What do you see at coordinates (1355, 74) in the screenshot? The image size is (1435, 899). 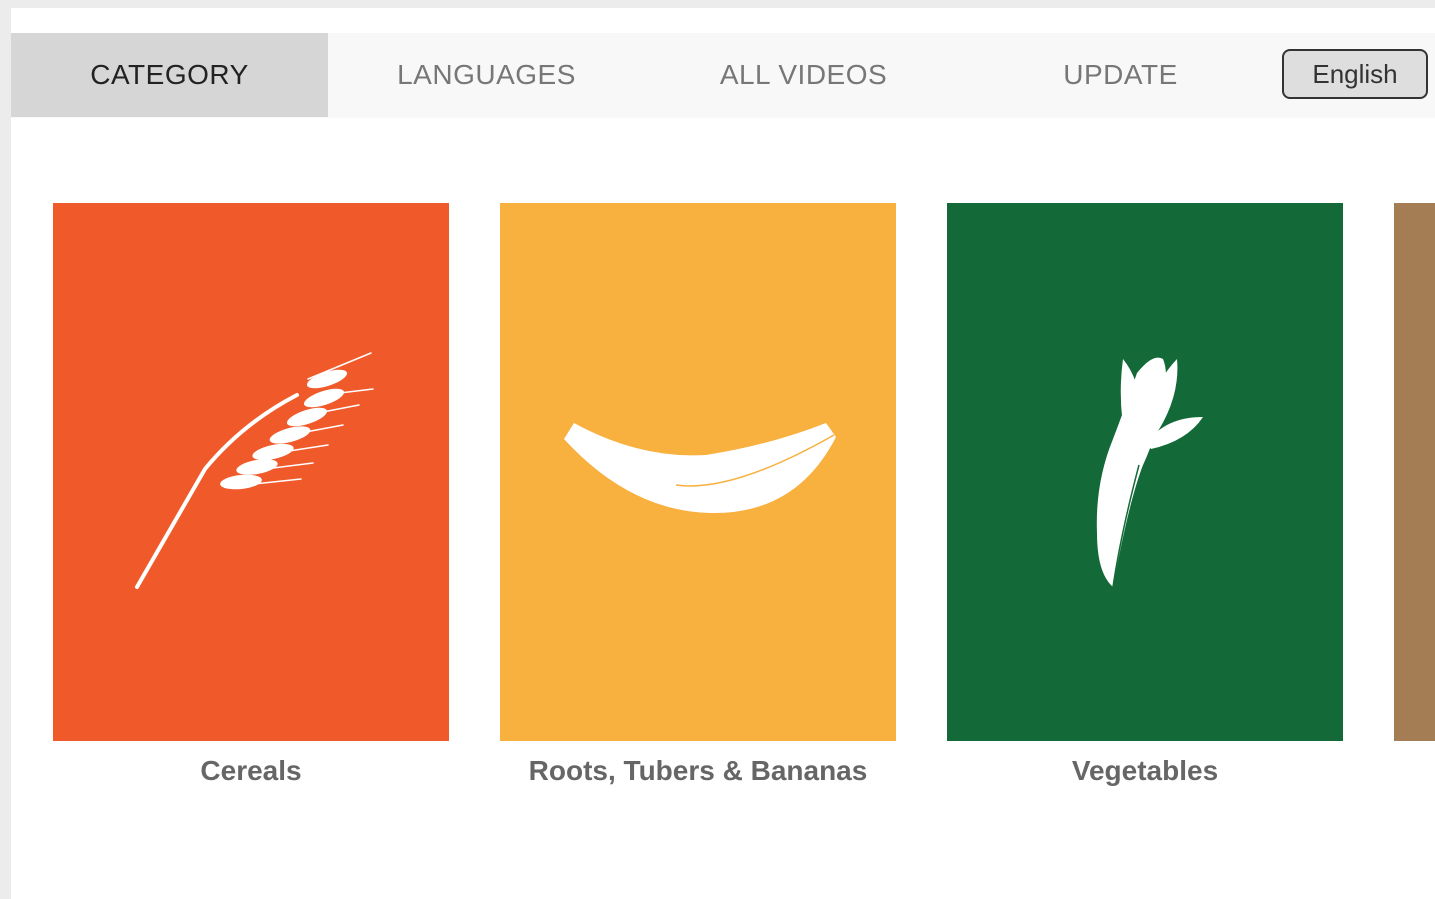 I see `language-button: English` at bounding box center [1355, 74].